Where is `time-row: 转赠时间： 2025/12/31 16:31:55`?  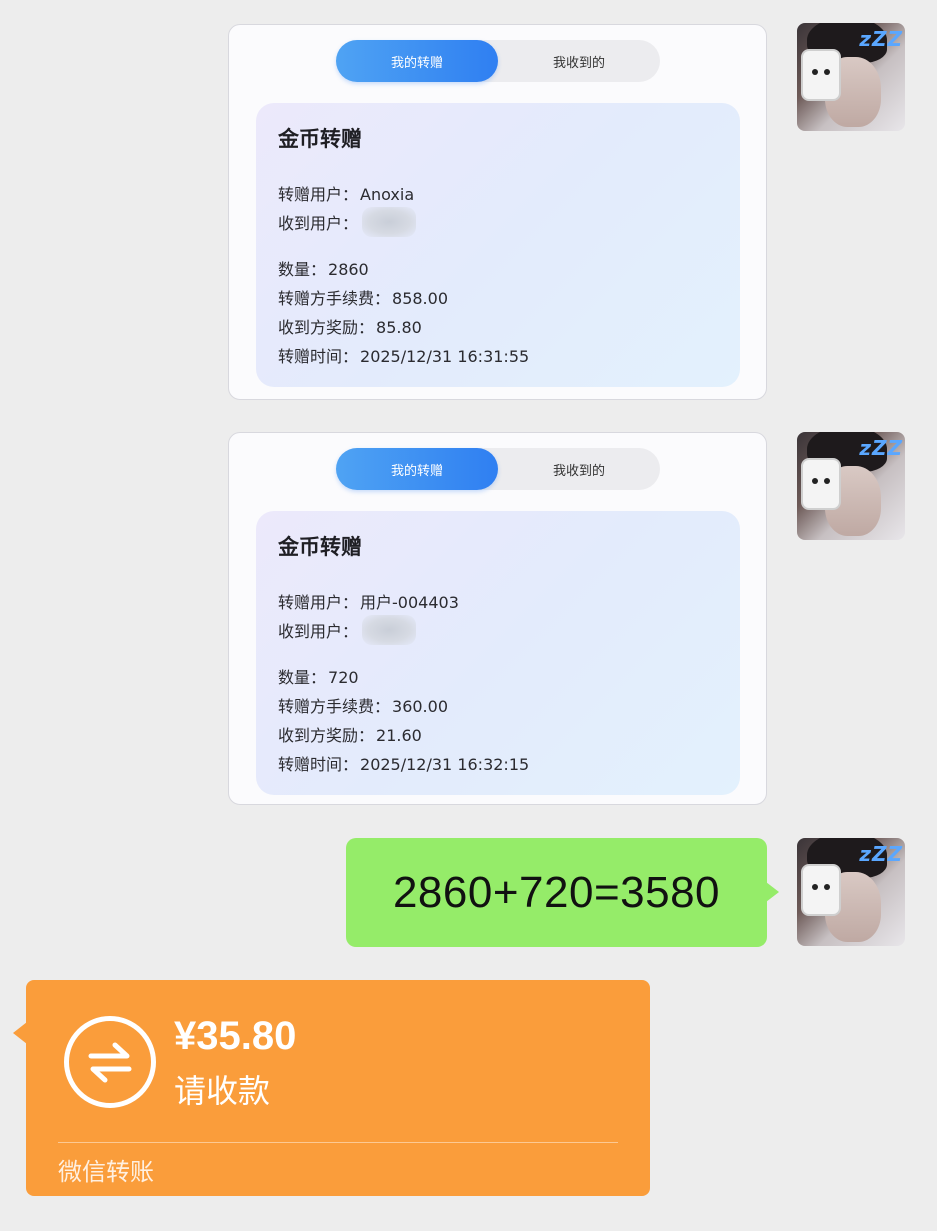
time-row: 转赠时间： 2025/12/31 16:31:55 is located at coordinates (403, 355).